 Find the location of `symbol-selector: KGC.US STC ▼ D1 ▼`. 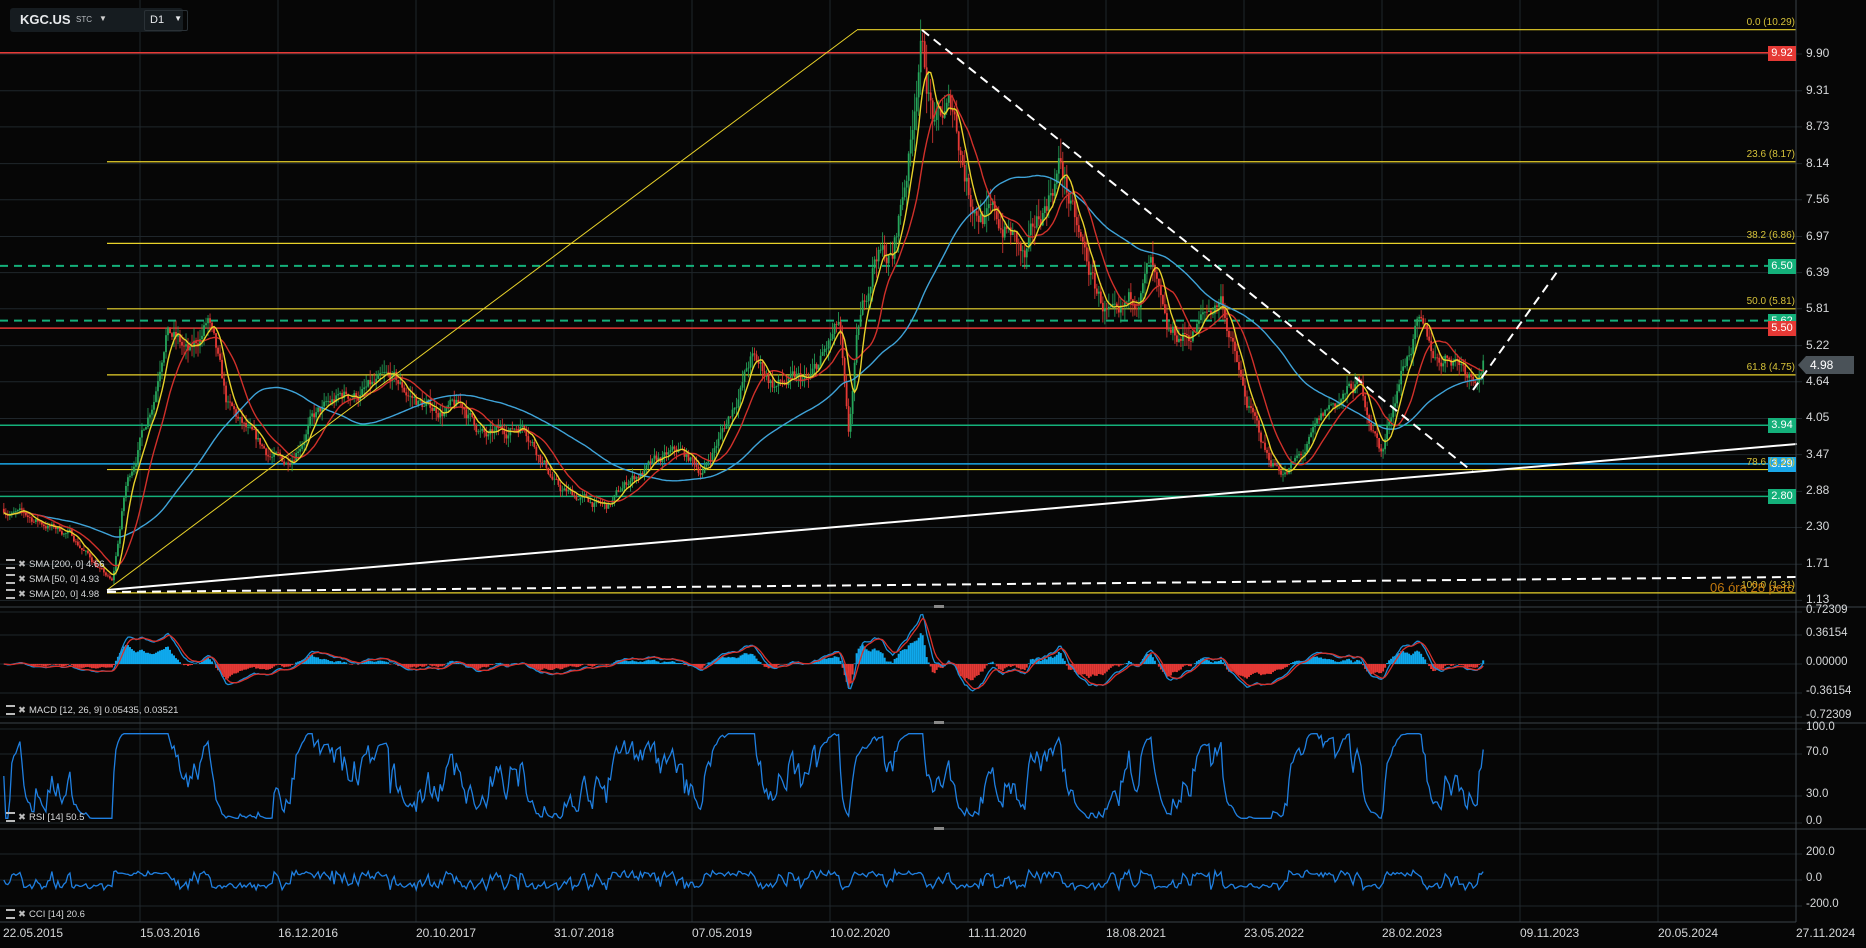

symbol-selector: KGC.US STC ▼ D1 ▼ is located at coordinates (99, 20).